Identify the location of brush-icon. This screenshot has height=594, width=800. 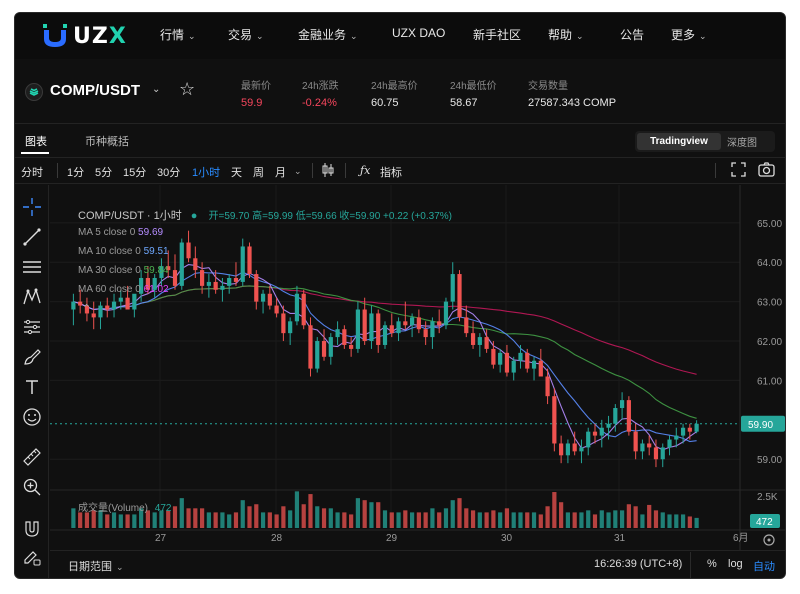
(32, 357).